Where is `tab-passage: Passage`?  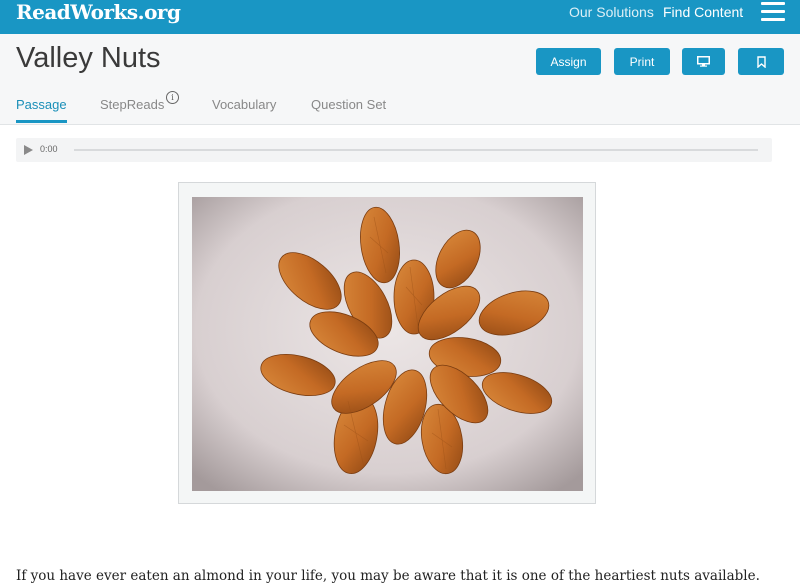 tab-passage: Passage is located at coordinates (41, 104).